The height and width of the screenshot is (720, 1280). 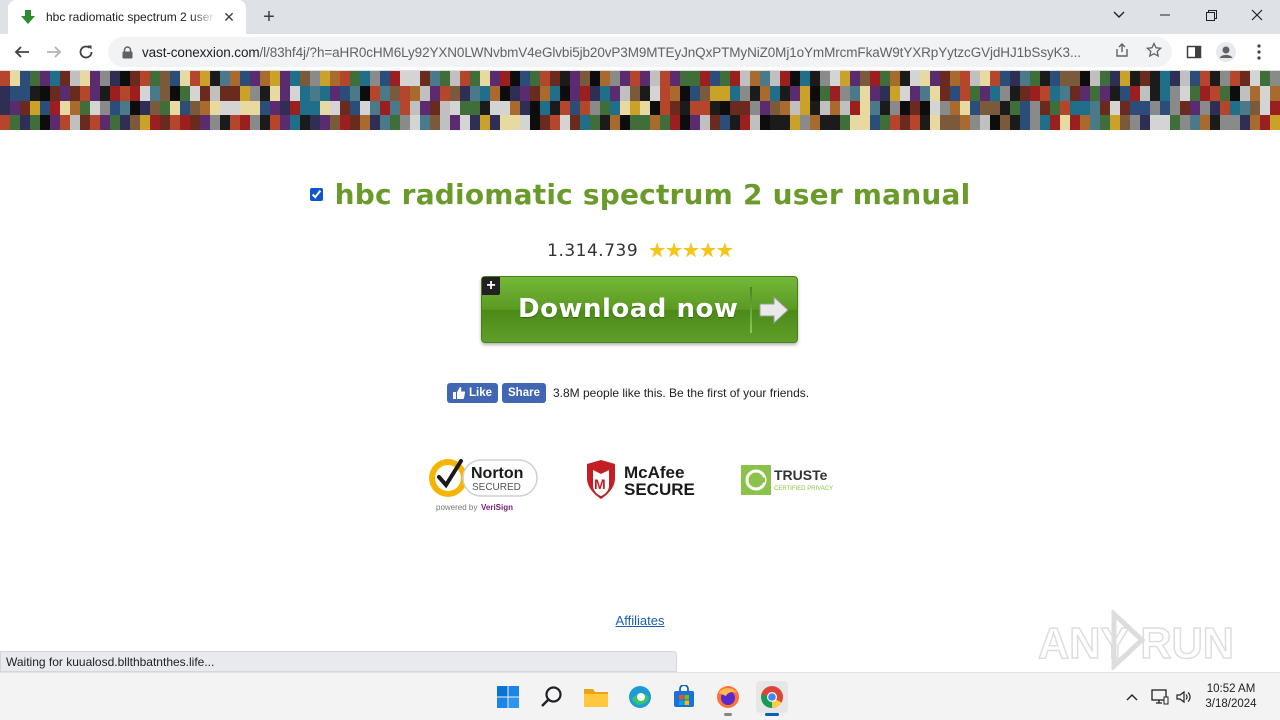 What do you see at coordinates (508, 697) in the screenshot?
I see `start-button` at bounding box center [508, 697].